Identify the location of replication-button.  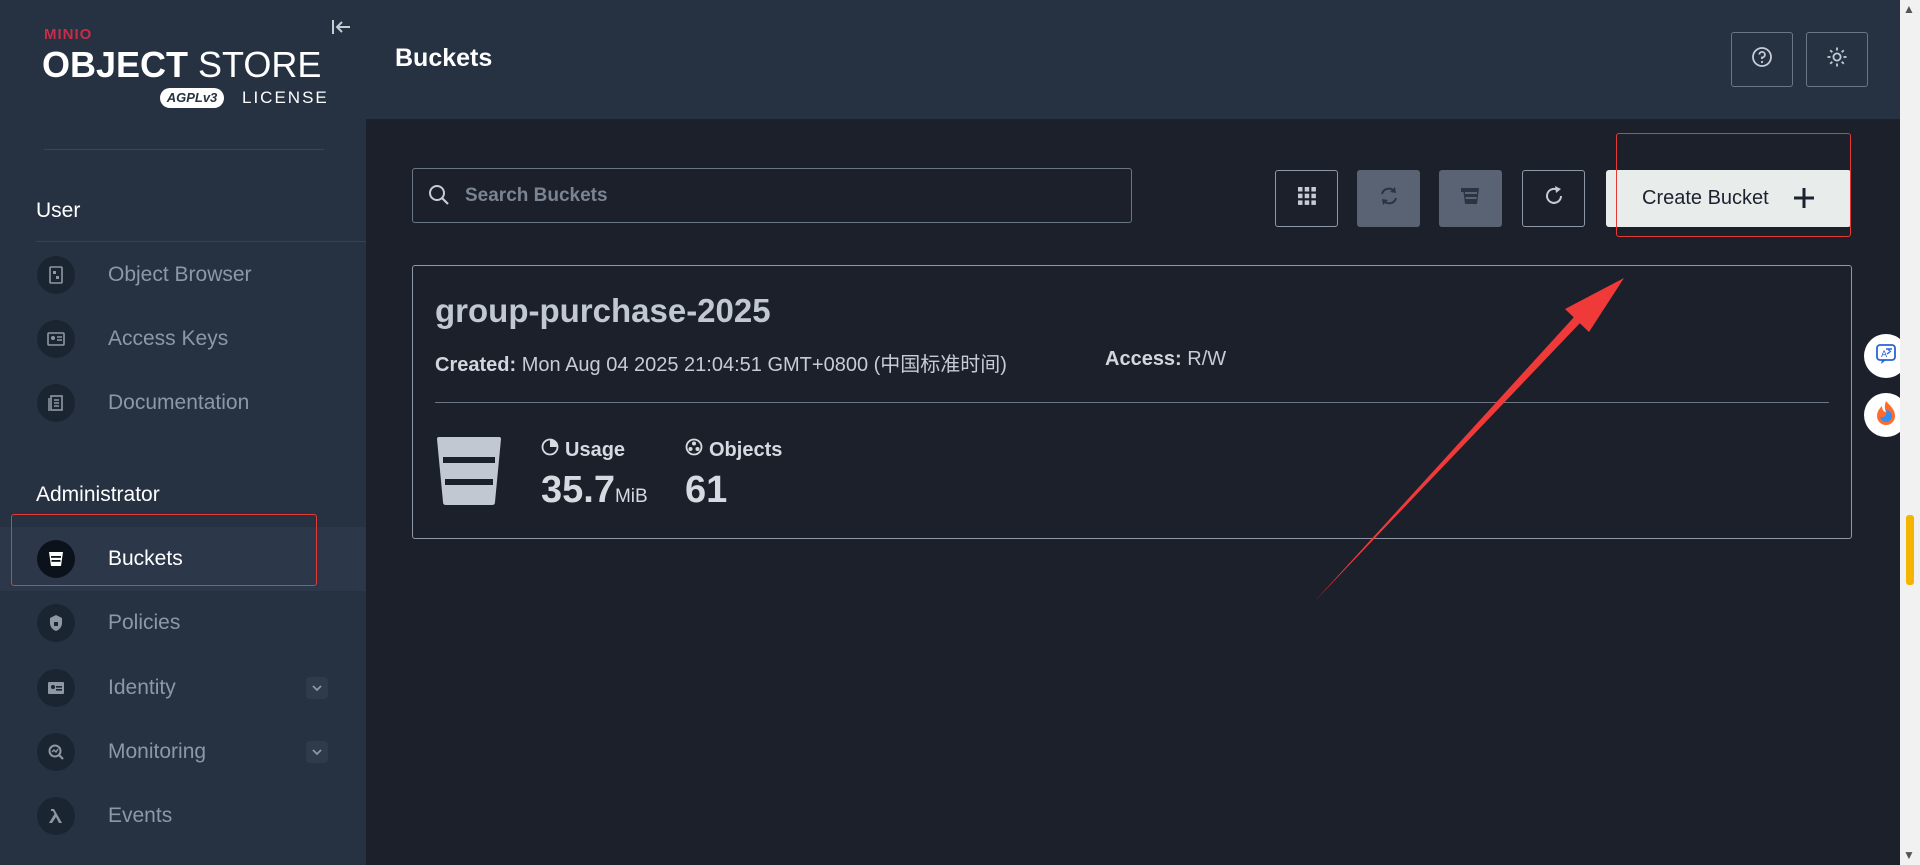
(1388, 198).